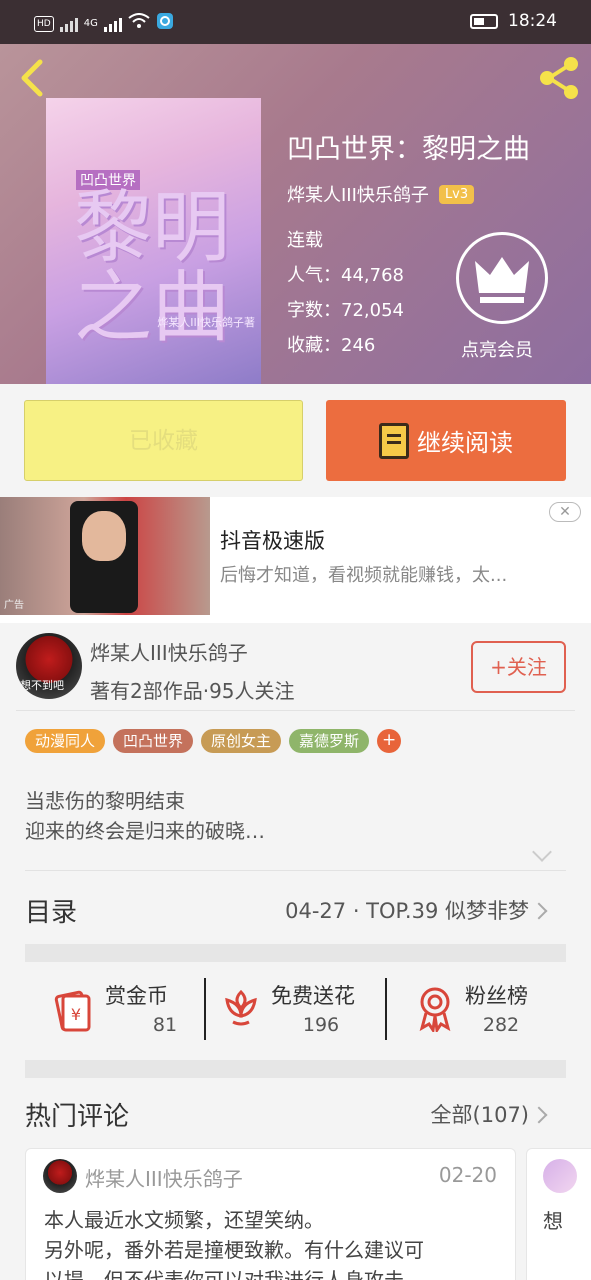 The height and width of the screenshot is (1280, 591). Describe the element at coordinates (518, 667) in the screenshot. I see `follow-button: +关注` at that location.